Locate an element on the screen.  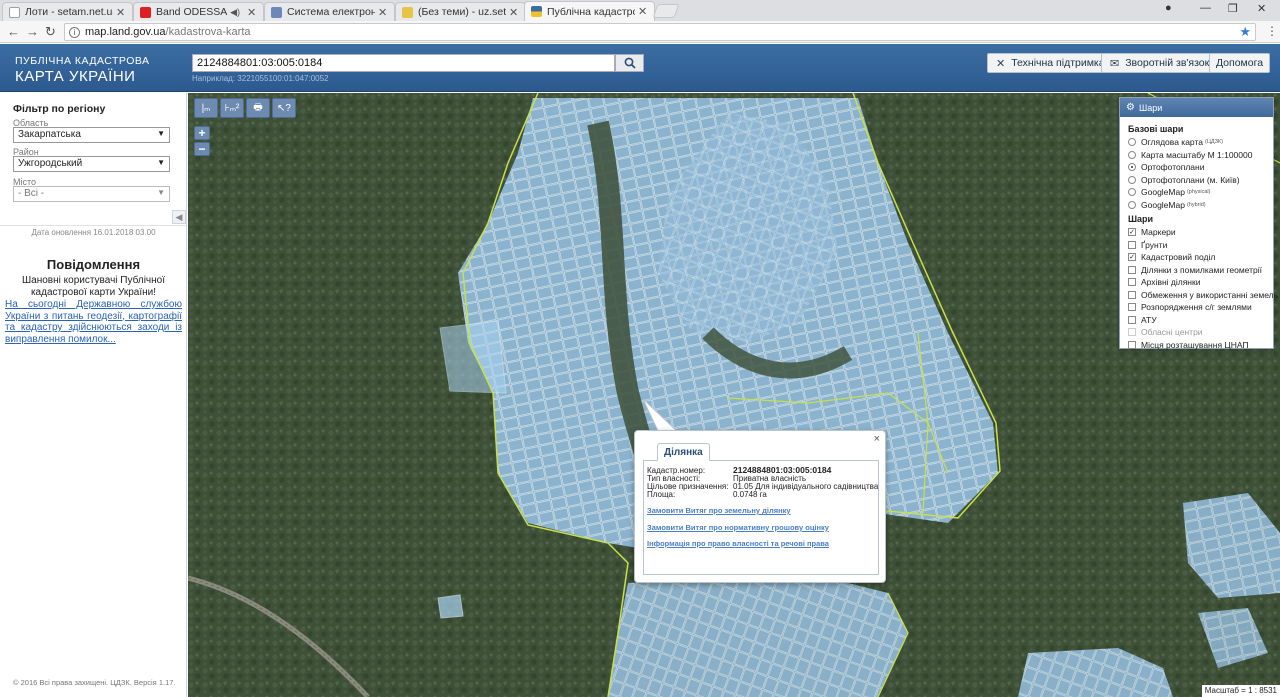
base-layer-option: GoogleMap (hybrid) is located at coordinates (1200, 205).